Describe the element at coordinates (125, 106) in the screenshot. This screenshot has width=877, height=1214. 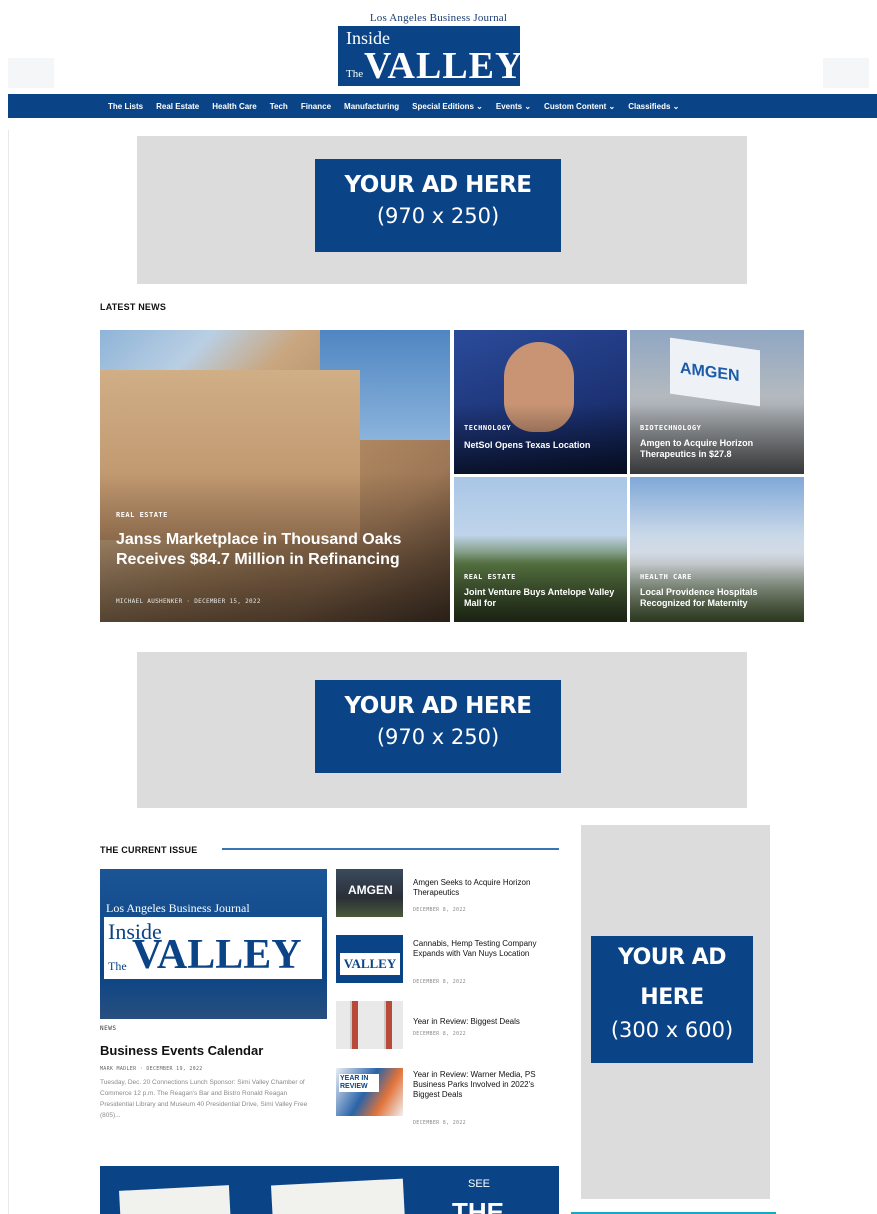
I see `nav-item-the-lists: The Lists` at that location.